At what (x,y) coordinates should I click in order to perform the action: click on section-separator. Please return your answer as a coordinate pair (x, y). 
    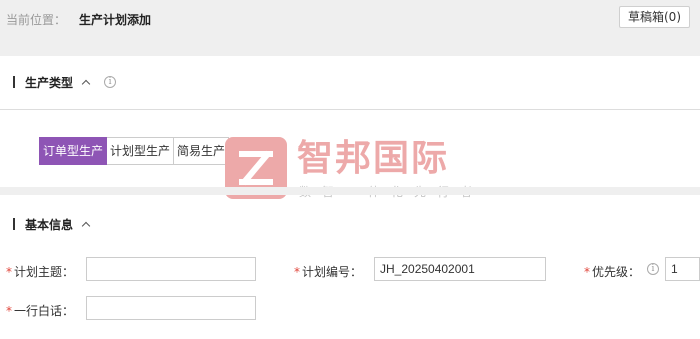
    Looking at the image, I should click on (350, 191).